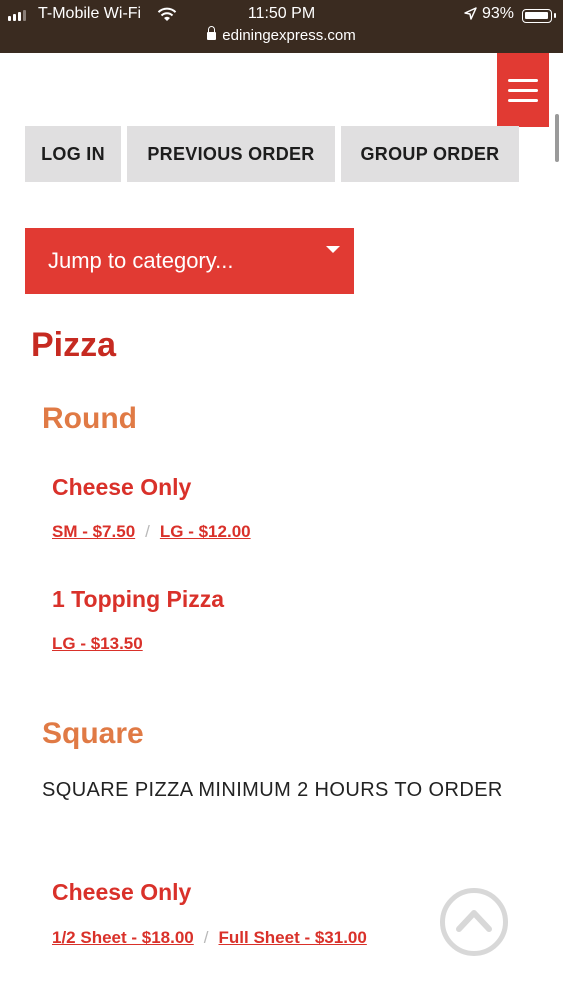 This screenshot has height=1000, width=563. What do you see at coordinates (523, 80) in the screenshot?
I see `hamburger-icon` at bounding box center [523, 80].